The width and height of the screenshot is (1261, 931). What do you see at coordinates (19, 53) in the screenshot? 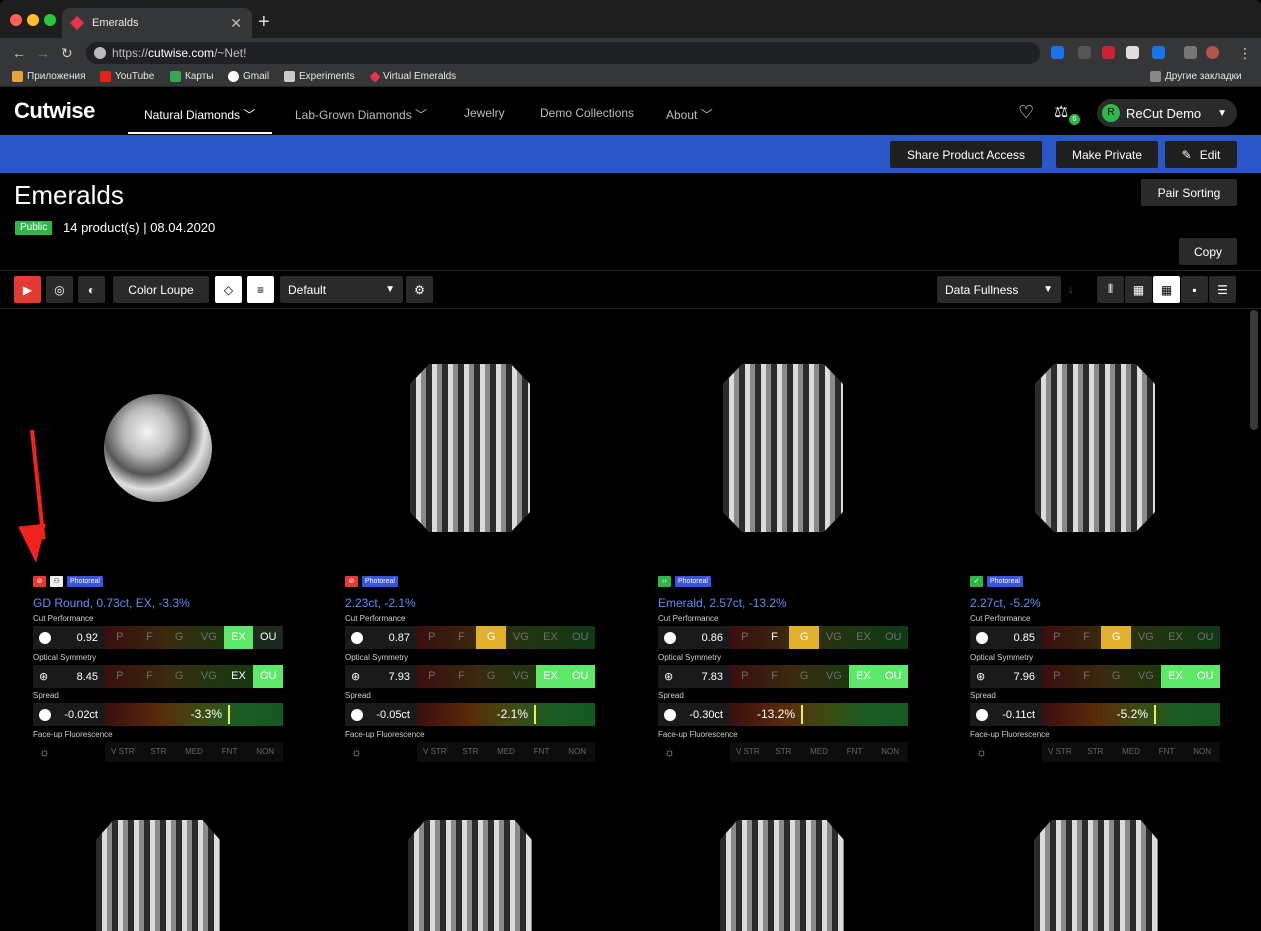
I see `back-icon: ←` at bounding box center [19, 53].